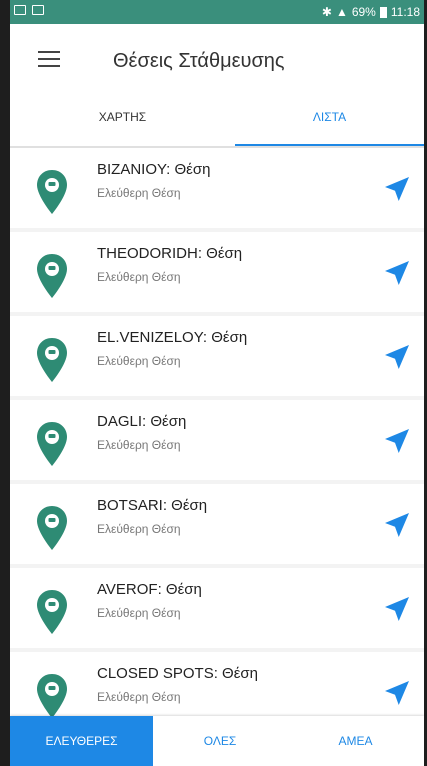 This screenshot has width=427, height=766. I want to click on spot-name: THEODORIDH: Θέση, so click(170, 253).